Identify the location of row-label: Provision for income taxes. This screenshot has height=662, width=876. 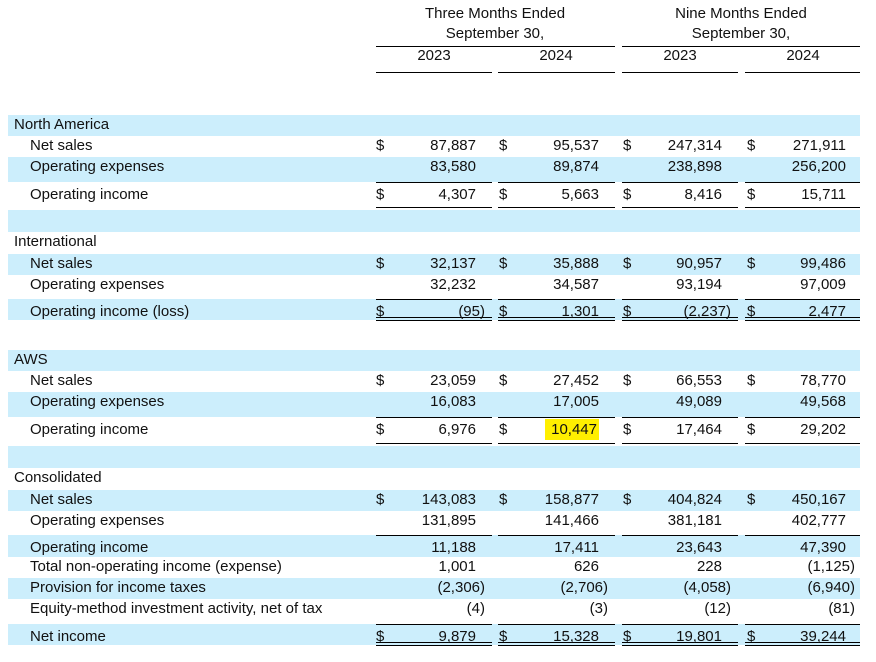
(118, 587).